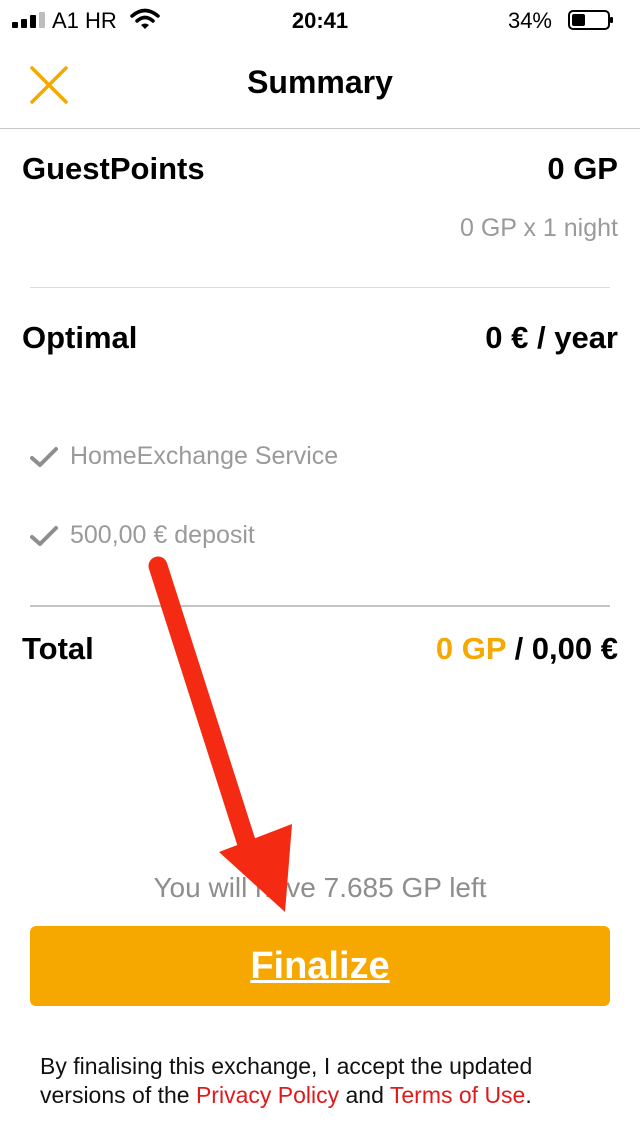  Describe the element at coordinates (574, 648) in the screenshot. I see `total-eur: 0,00 €` at that location.